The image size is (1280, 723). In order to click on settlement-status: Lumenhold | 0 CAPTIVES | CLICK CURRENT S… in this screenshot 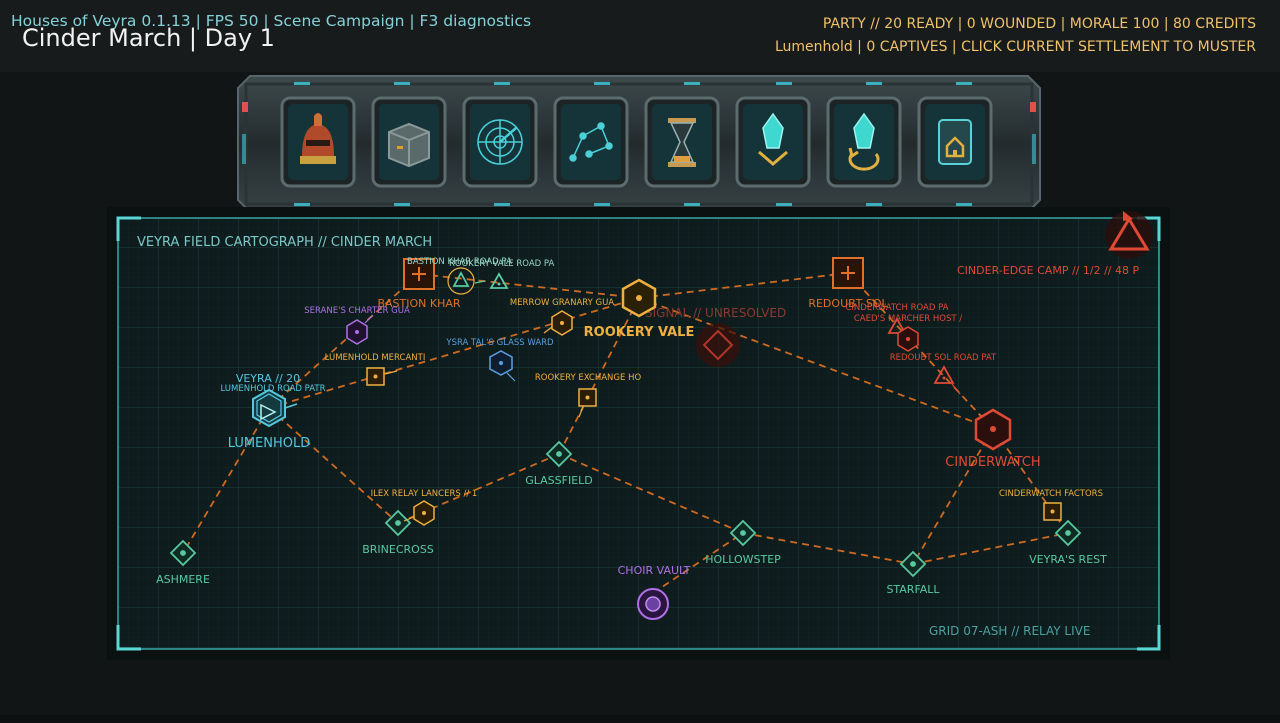, I will do `click(1015, 47)`.